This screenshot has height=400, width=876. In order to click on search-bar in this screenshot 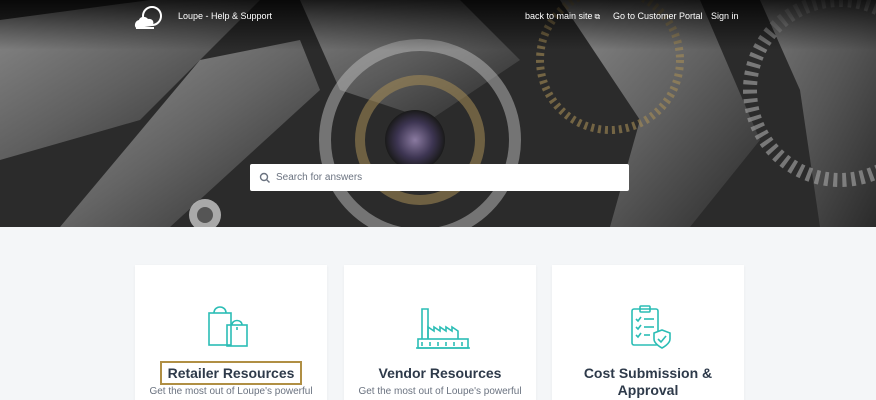, I will do `click(439, 177)`.